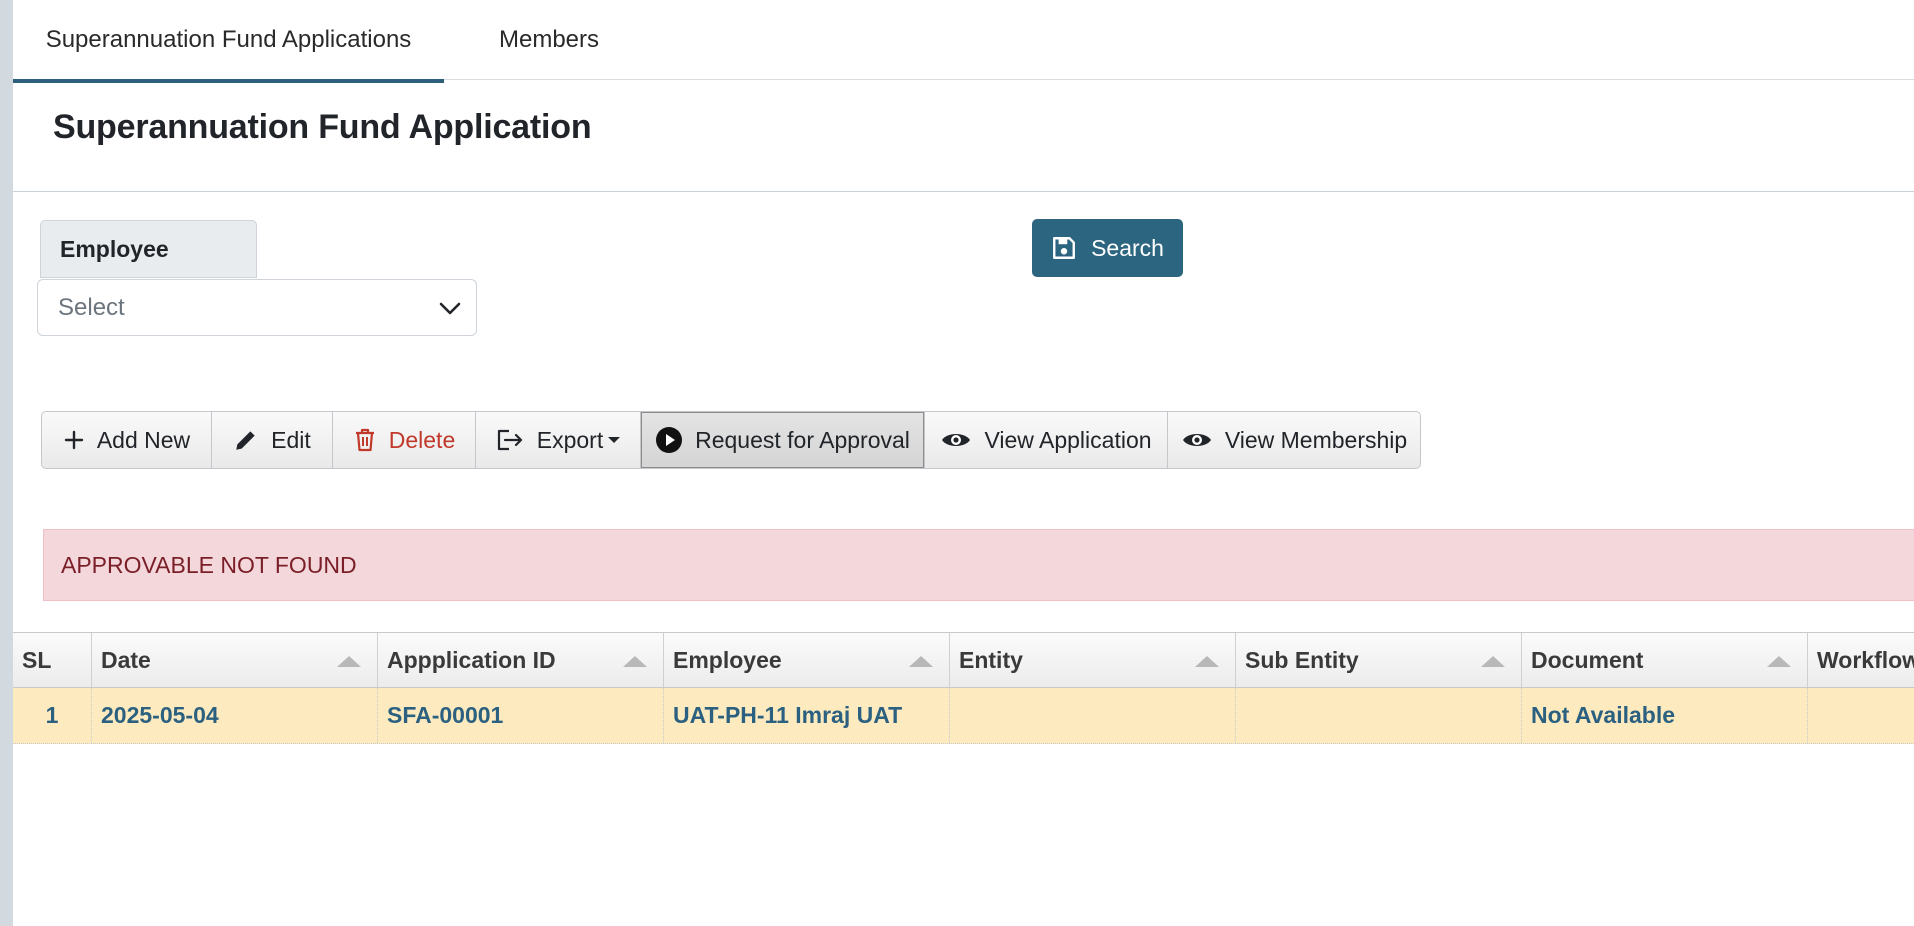  I want to click on tab-superannuation-fund-applications: Superannuation Fund Applications, so click(228, 39).